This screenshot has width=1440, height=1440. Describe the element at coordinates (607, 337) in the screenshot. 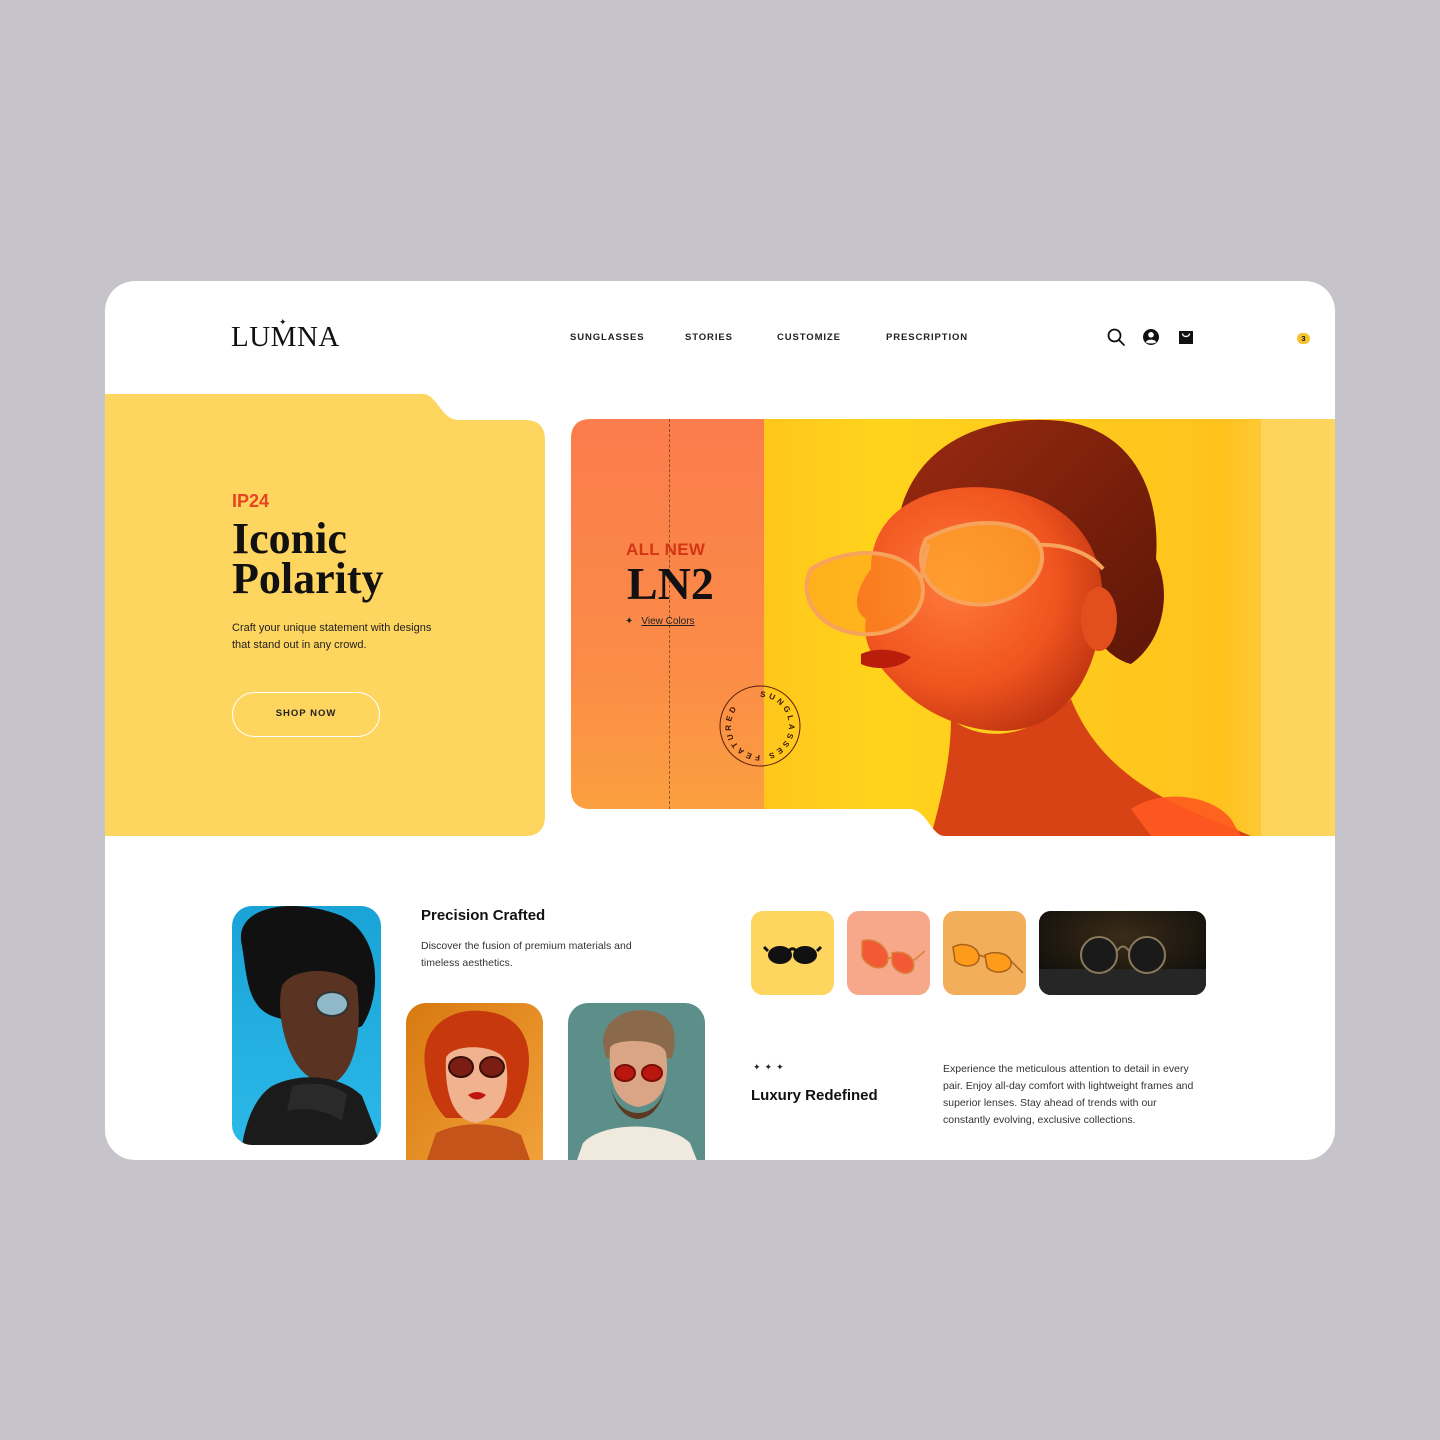

I see `nav-sunglasses: SUNGLASSES` at that location.